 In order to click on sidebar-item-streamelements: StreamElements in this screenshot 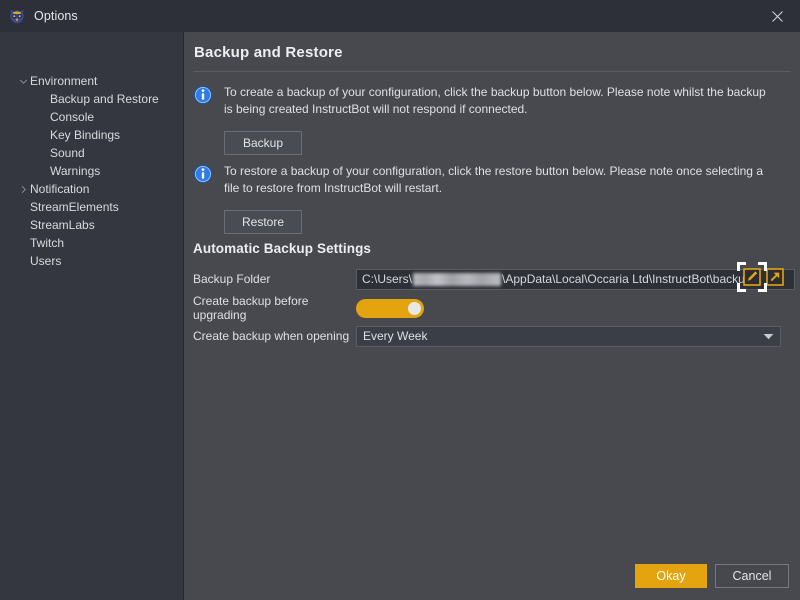, I will do `click(91, 207)`.